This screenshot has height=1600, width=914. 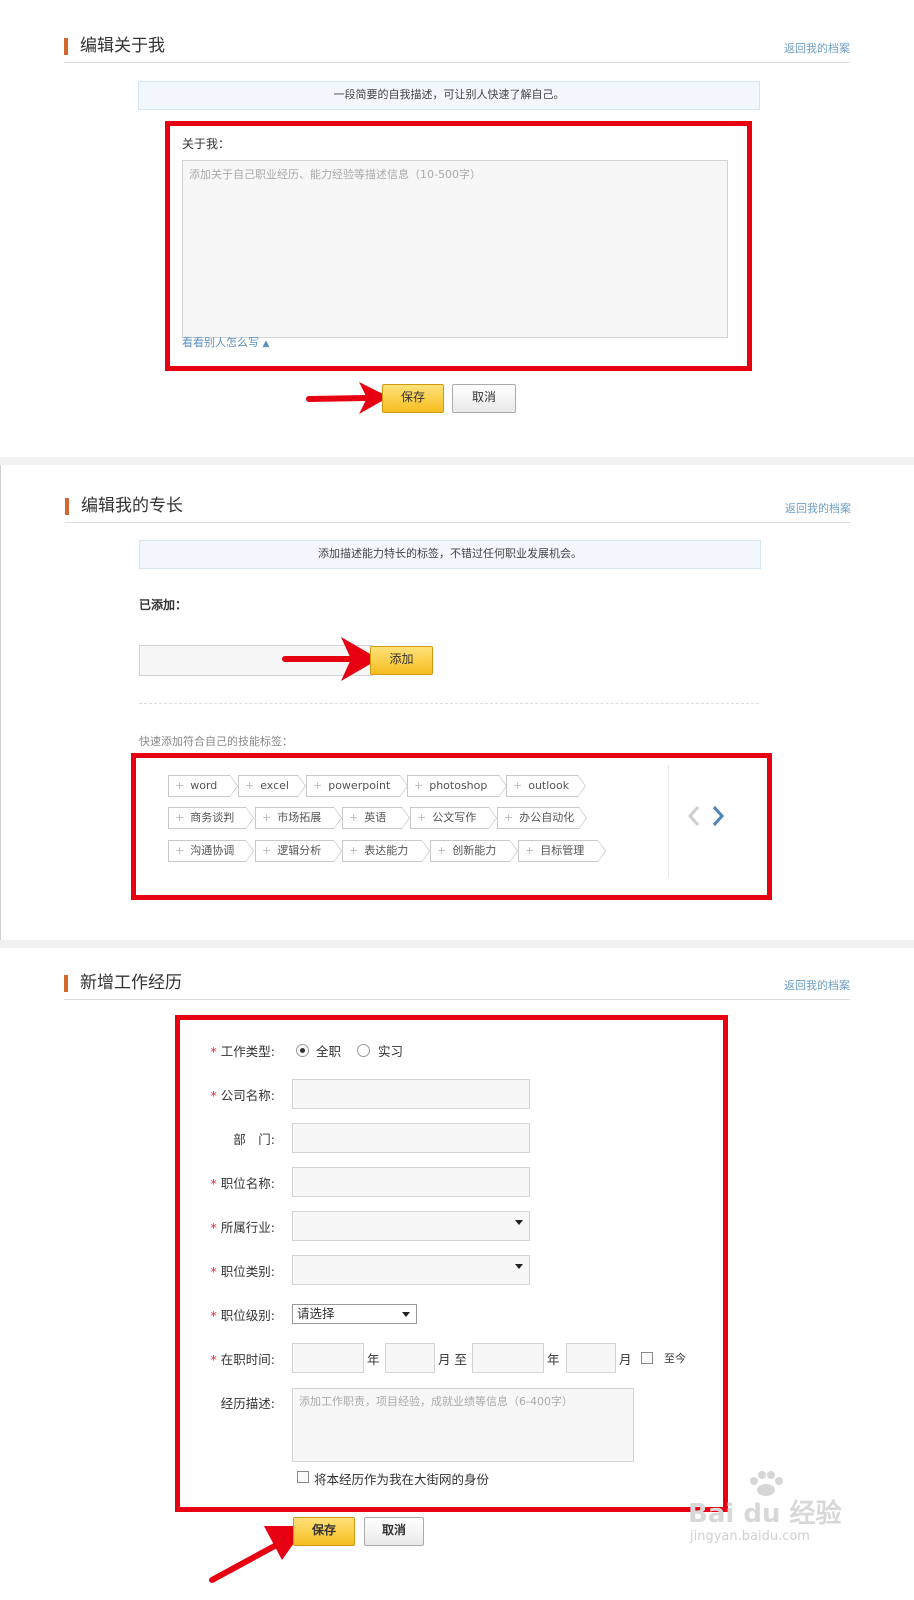 What do you see at coordinates (298, 818) in the screenshot?
I see `skill-tag: + 市场拓展` at bounding box center [298, 818].